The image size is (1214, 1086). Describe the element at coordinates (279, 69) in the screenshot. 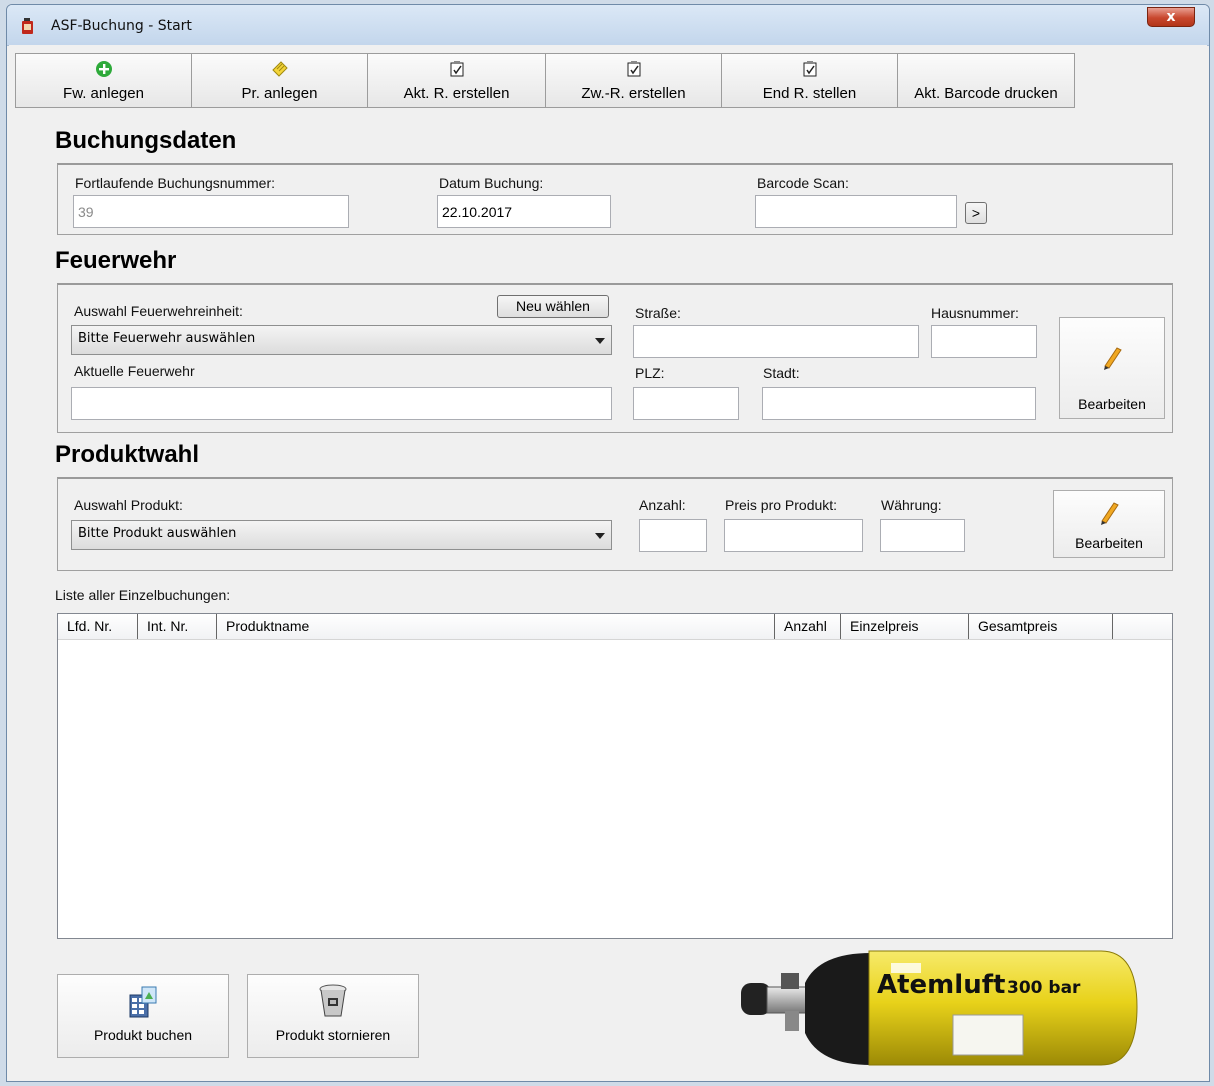

I see `notes-icon` at that location.